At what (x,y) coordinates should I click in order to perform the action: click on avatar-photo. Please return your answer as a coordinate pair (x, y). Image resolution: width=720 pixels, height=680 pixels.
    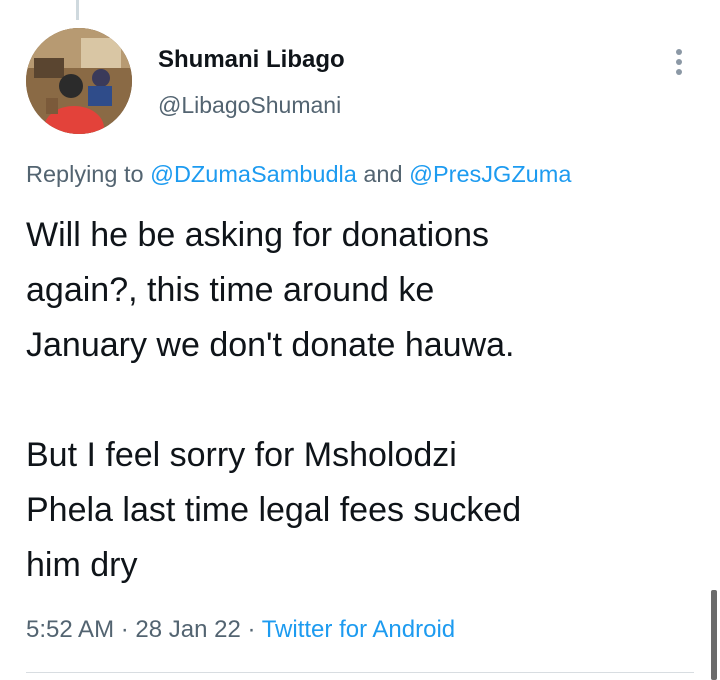
    Looking at the image, I should click on (79, 81).